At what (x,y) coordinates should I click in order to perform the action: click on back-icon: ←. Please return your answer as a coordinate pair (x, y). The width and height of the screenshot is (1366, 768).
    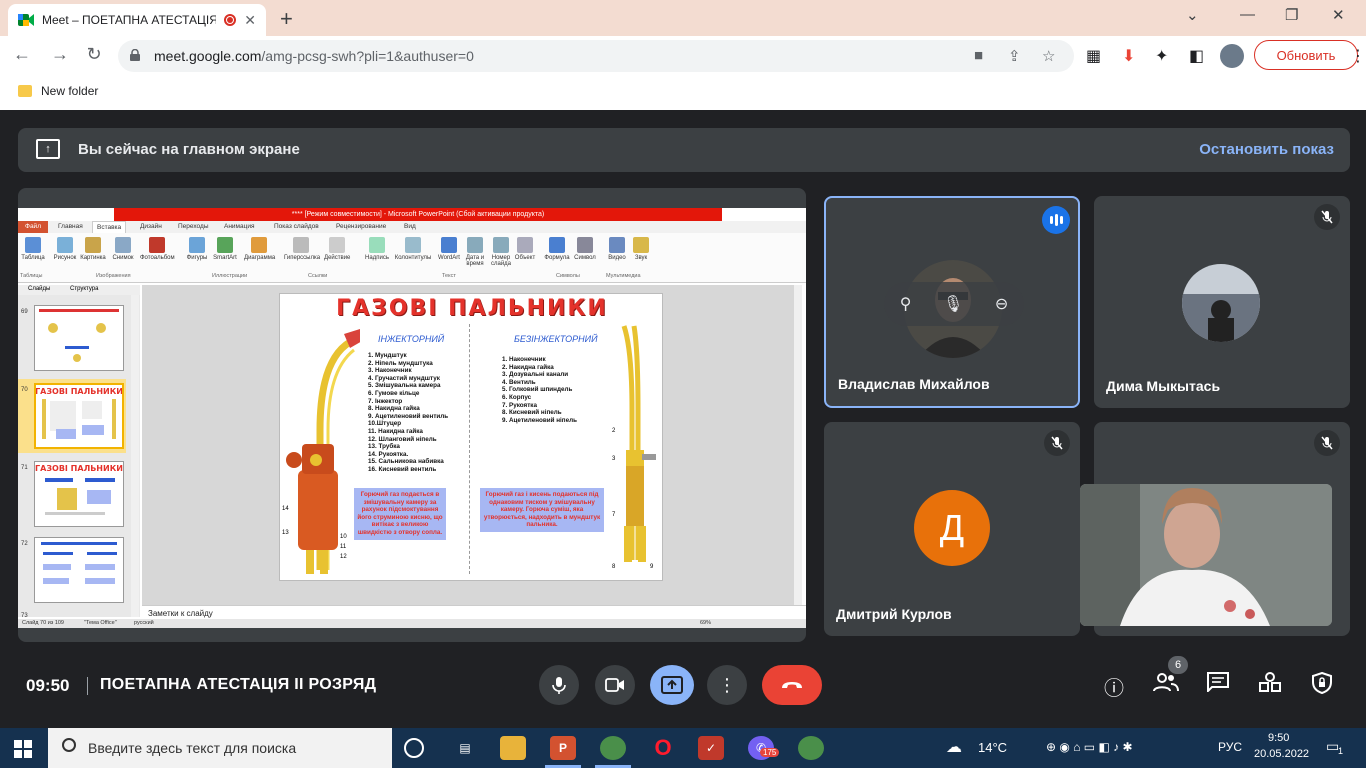
    Looking at the image, I should click on (22, 54).